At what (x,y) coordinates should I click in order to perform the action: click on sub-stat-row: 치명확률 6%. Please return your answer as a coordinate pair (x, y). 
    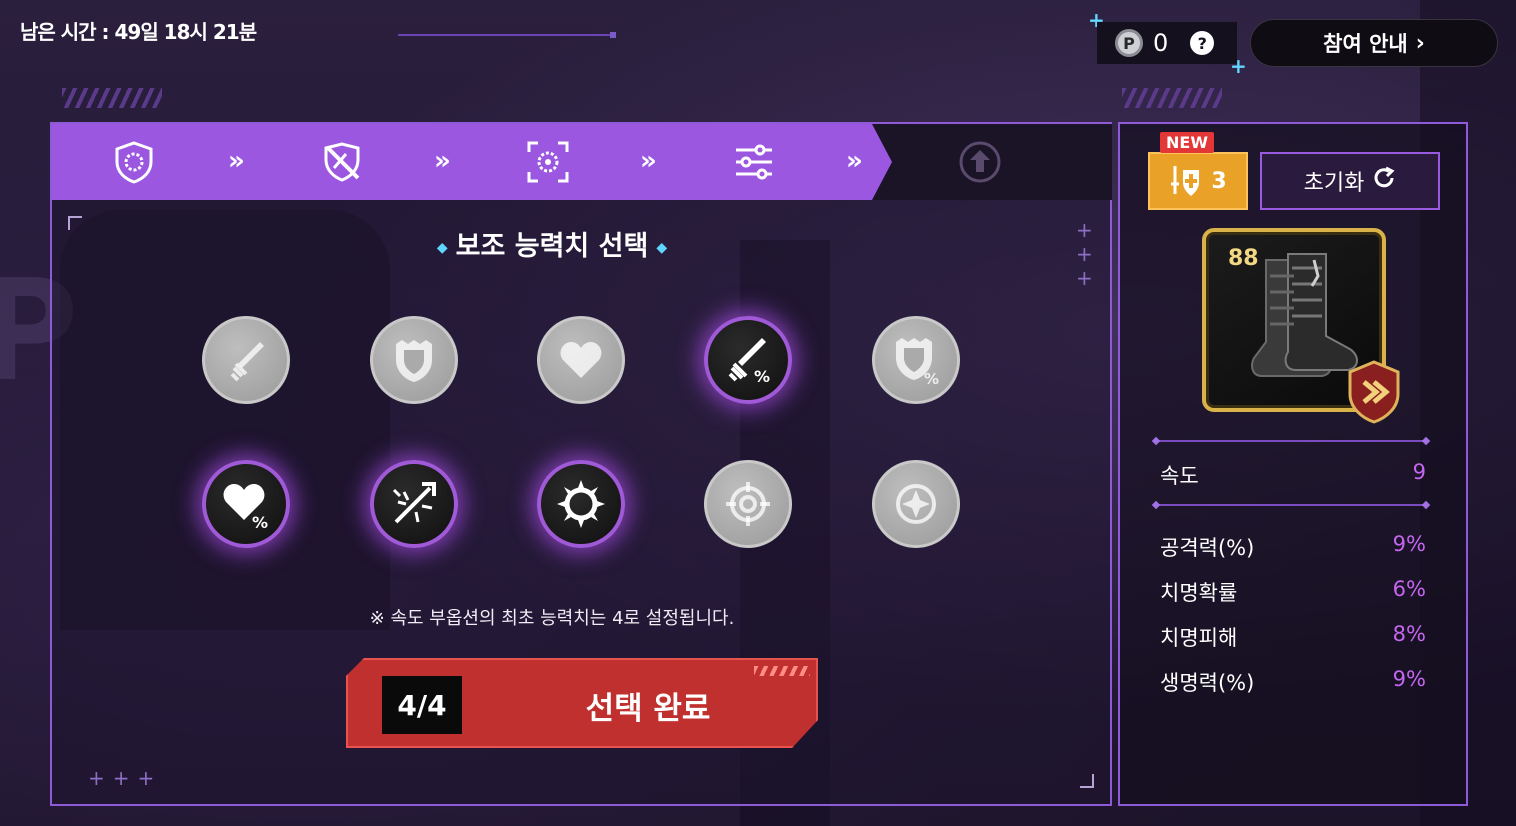
    Looking at the image, I should click on (1293, 592).